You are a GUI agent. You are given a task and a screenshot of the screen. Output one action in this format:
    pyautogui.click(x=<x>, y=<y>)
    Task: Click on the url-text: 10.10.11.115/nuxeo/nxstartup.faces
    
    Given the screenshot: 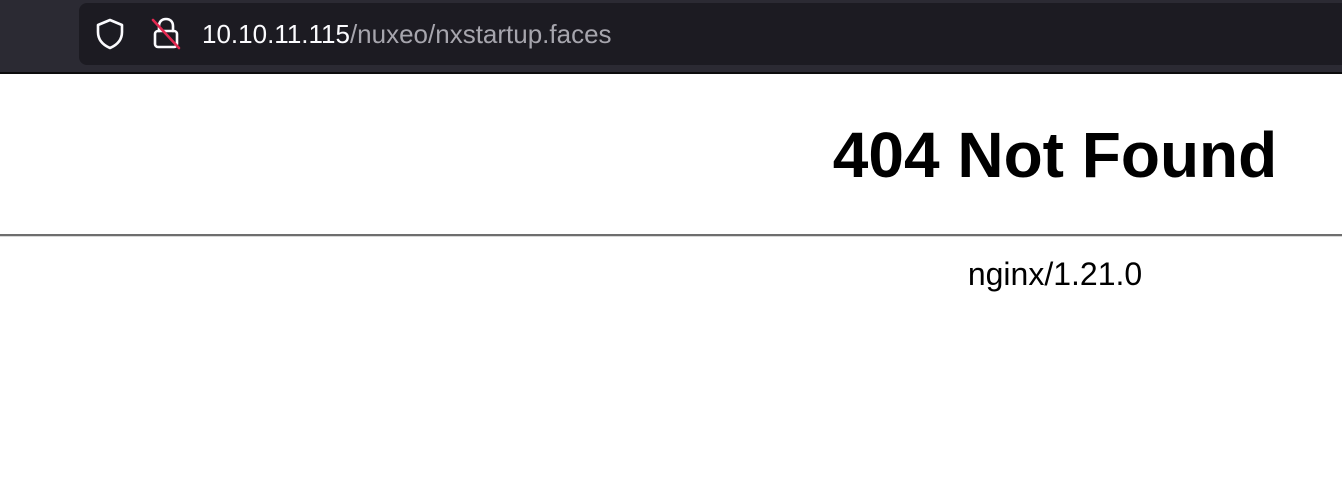 What is the action you would take?
    pyautogui.click(x=407, y=34)
    